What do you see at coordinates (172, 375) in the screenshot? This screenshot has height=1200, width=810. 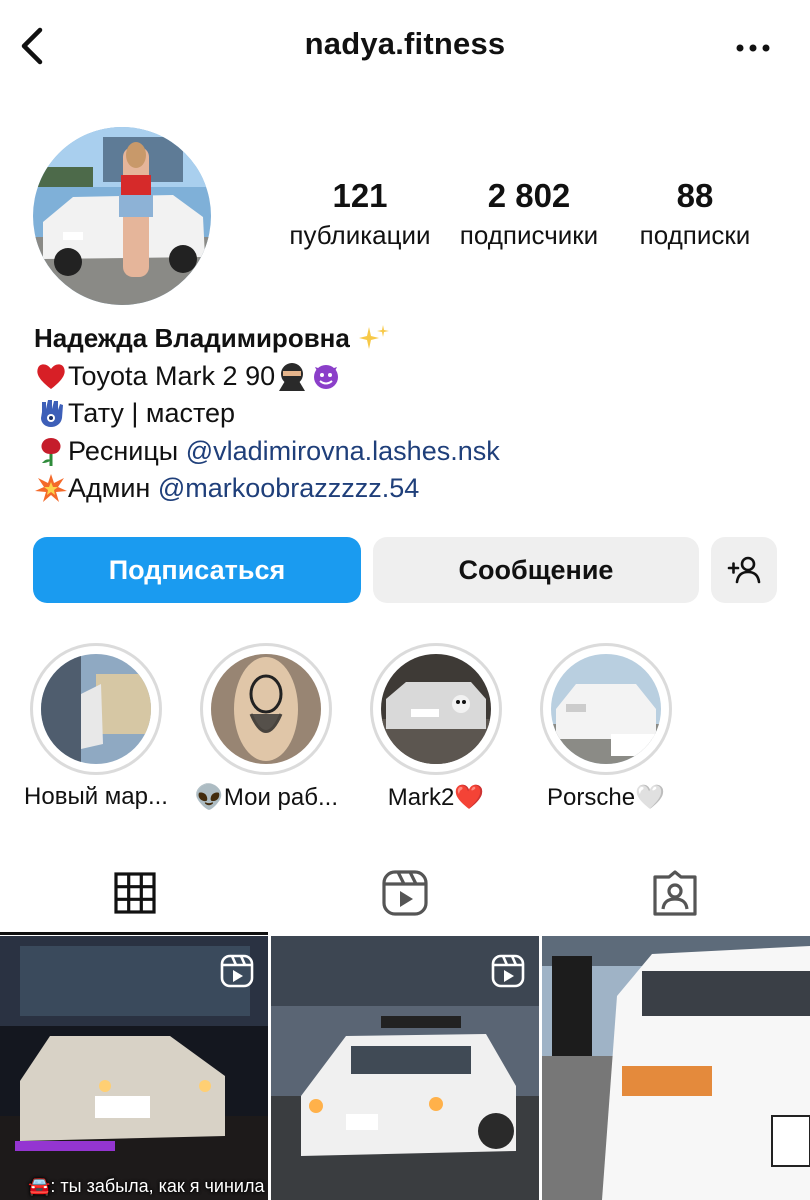 I see `bio-car-text: Toyota Mark 2 90` at bounding box center [172, 375].